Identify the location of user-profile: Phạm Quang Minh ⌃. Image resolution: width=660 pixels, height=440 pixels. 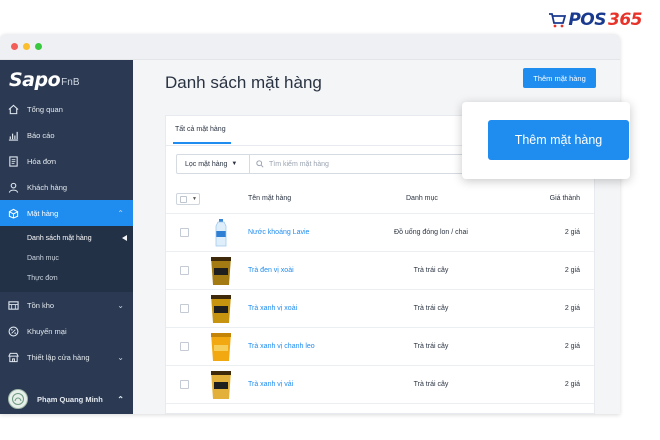
(66, 399).